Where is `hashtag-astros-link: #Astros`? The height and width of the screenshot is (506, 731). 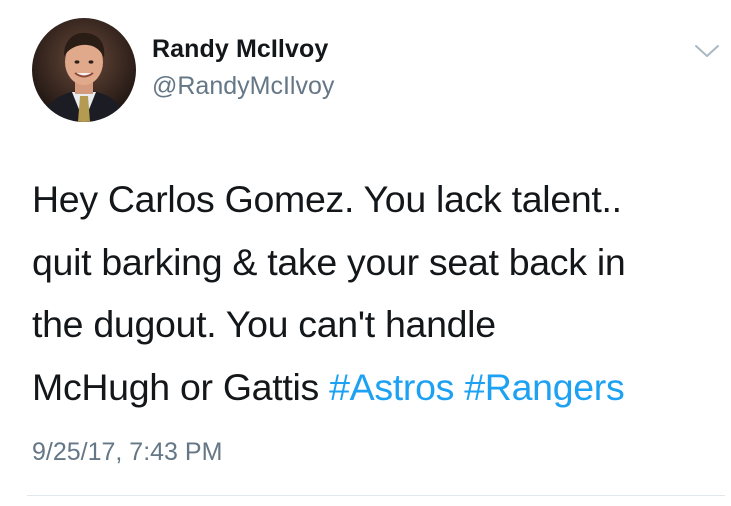
hashtag-astros-link: #Astros is located at coordinates (391, 387).